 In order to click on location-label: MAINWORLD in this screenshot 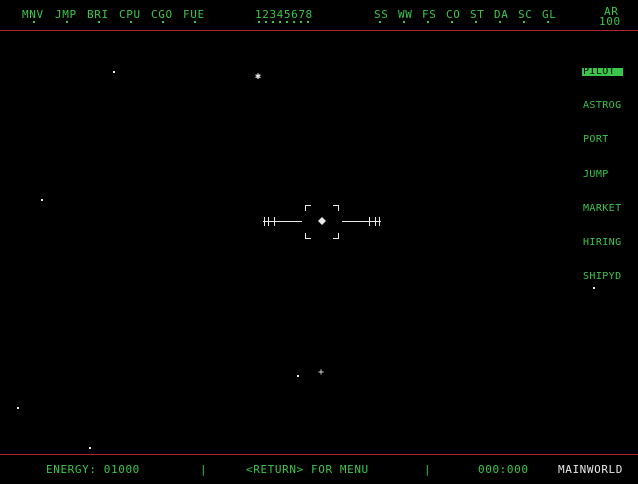, I will do `click(591, 469)`.